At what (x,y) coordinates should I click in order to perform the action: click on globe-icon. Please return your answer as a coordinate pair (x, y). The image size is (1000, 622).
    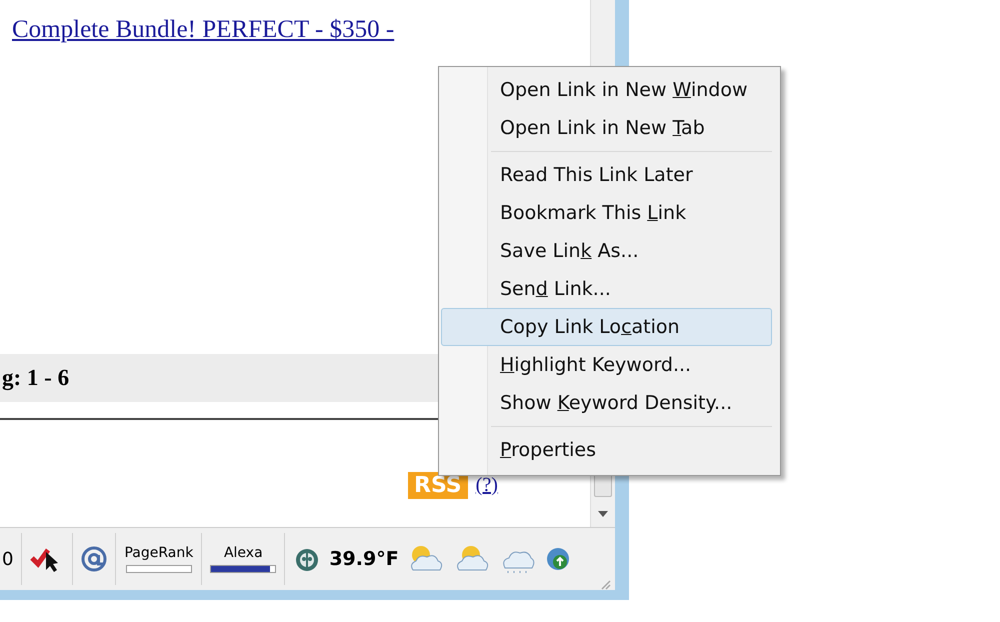
    Looking at the image, I should click on (557, 559).